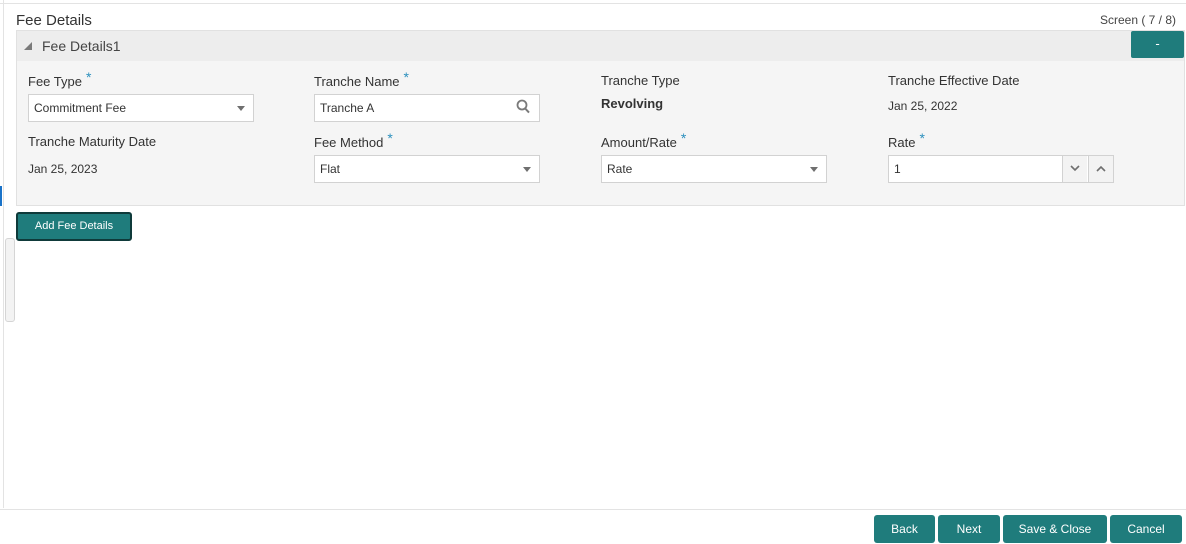  I want to click on tranche-maturity-date-label: Tranche Maturity Date, so click(92, 141).